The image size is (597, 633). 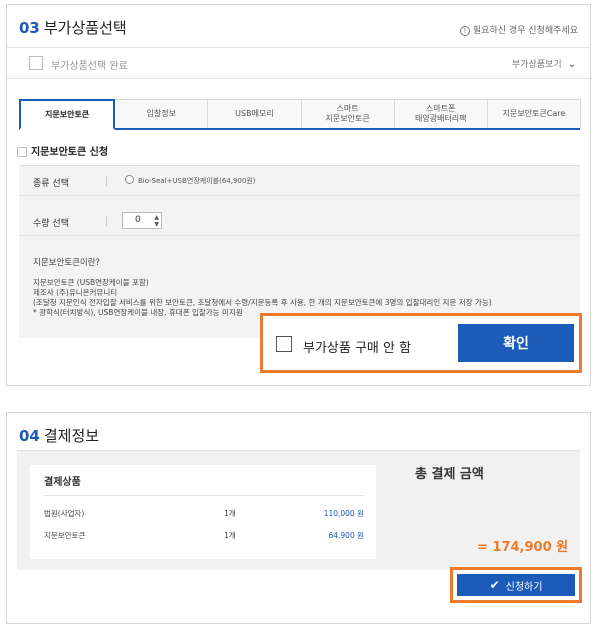 I want to click on type-row: 종류 선택 Bio-Seal+USB연장케이블(64,900원), so click(x=299, y=181).